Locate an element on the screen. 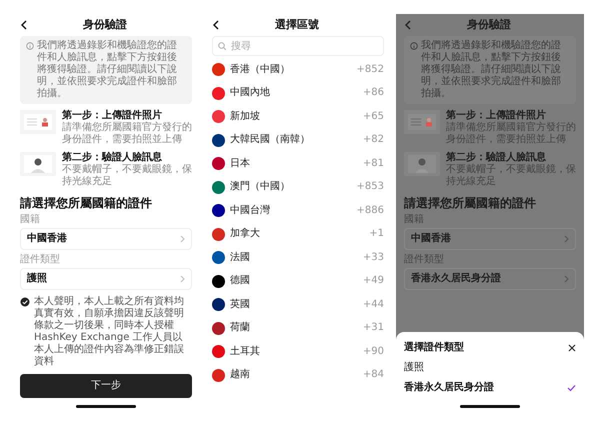 Image resolution: width=600 pixels, height=422 pixels. select-field: 護照 is located at coordinates (106, 279).